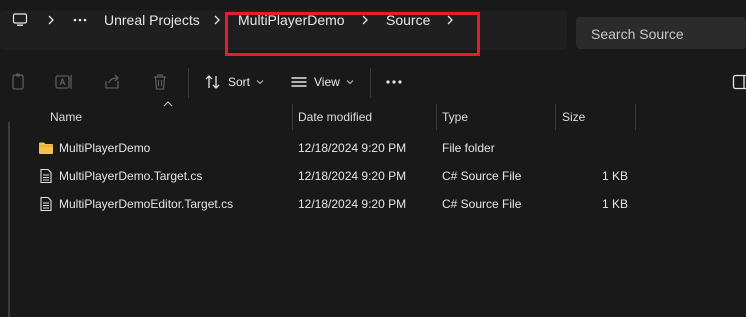  I want to click on navigation-pane-scrollbar, so click(9, 219).